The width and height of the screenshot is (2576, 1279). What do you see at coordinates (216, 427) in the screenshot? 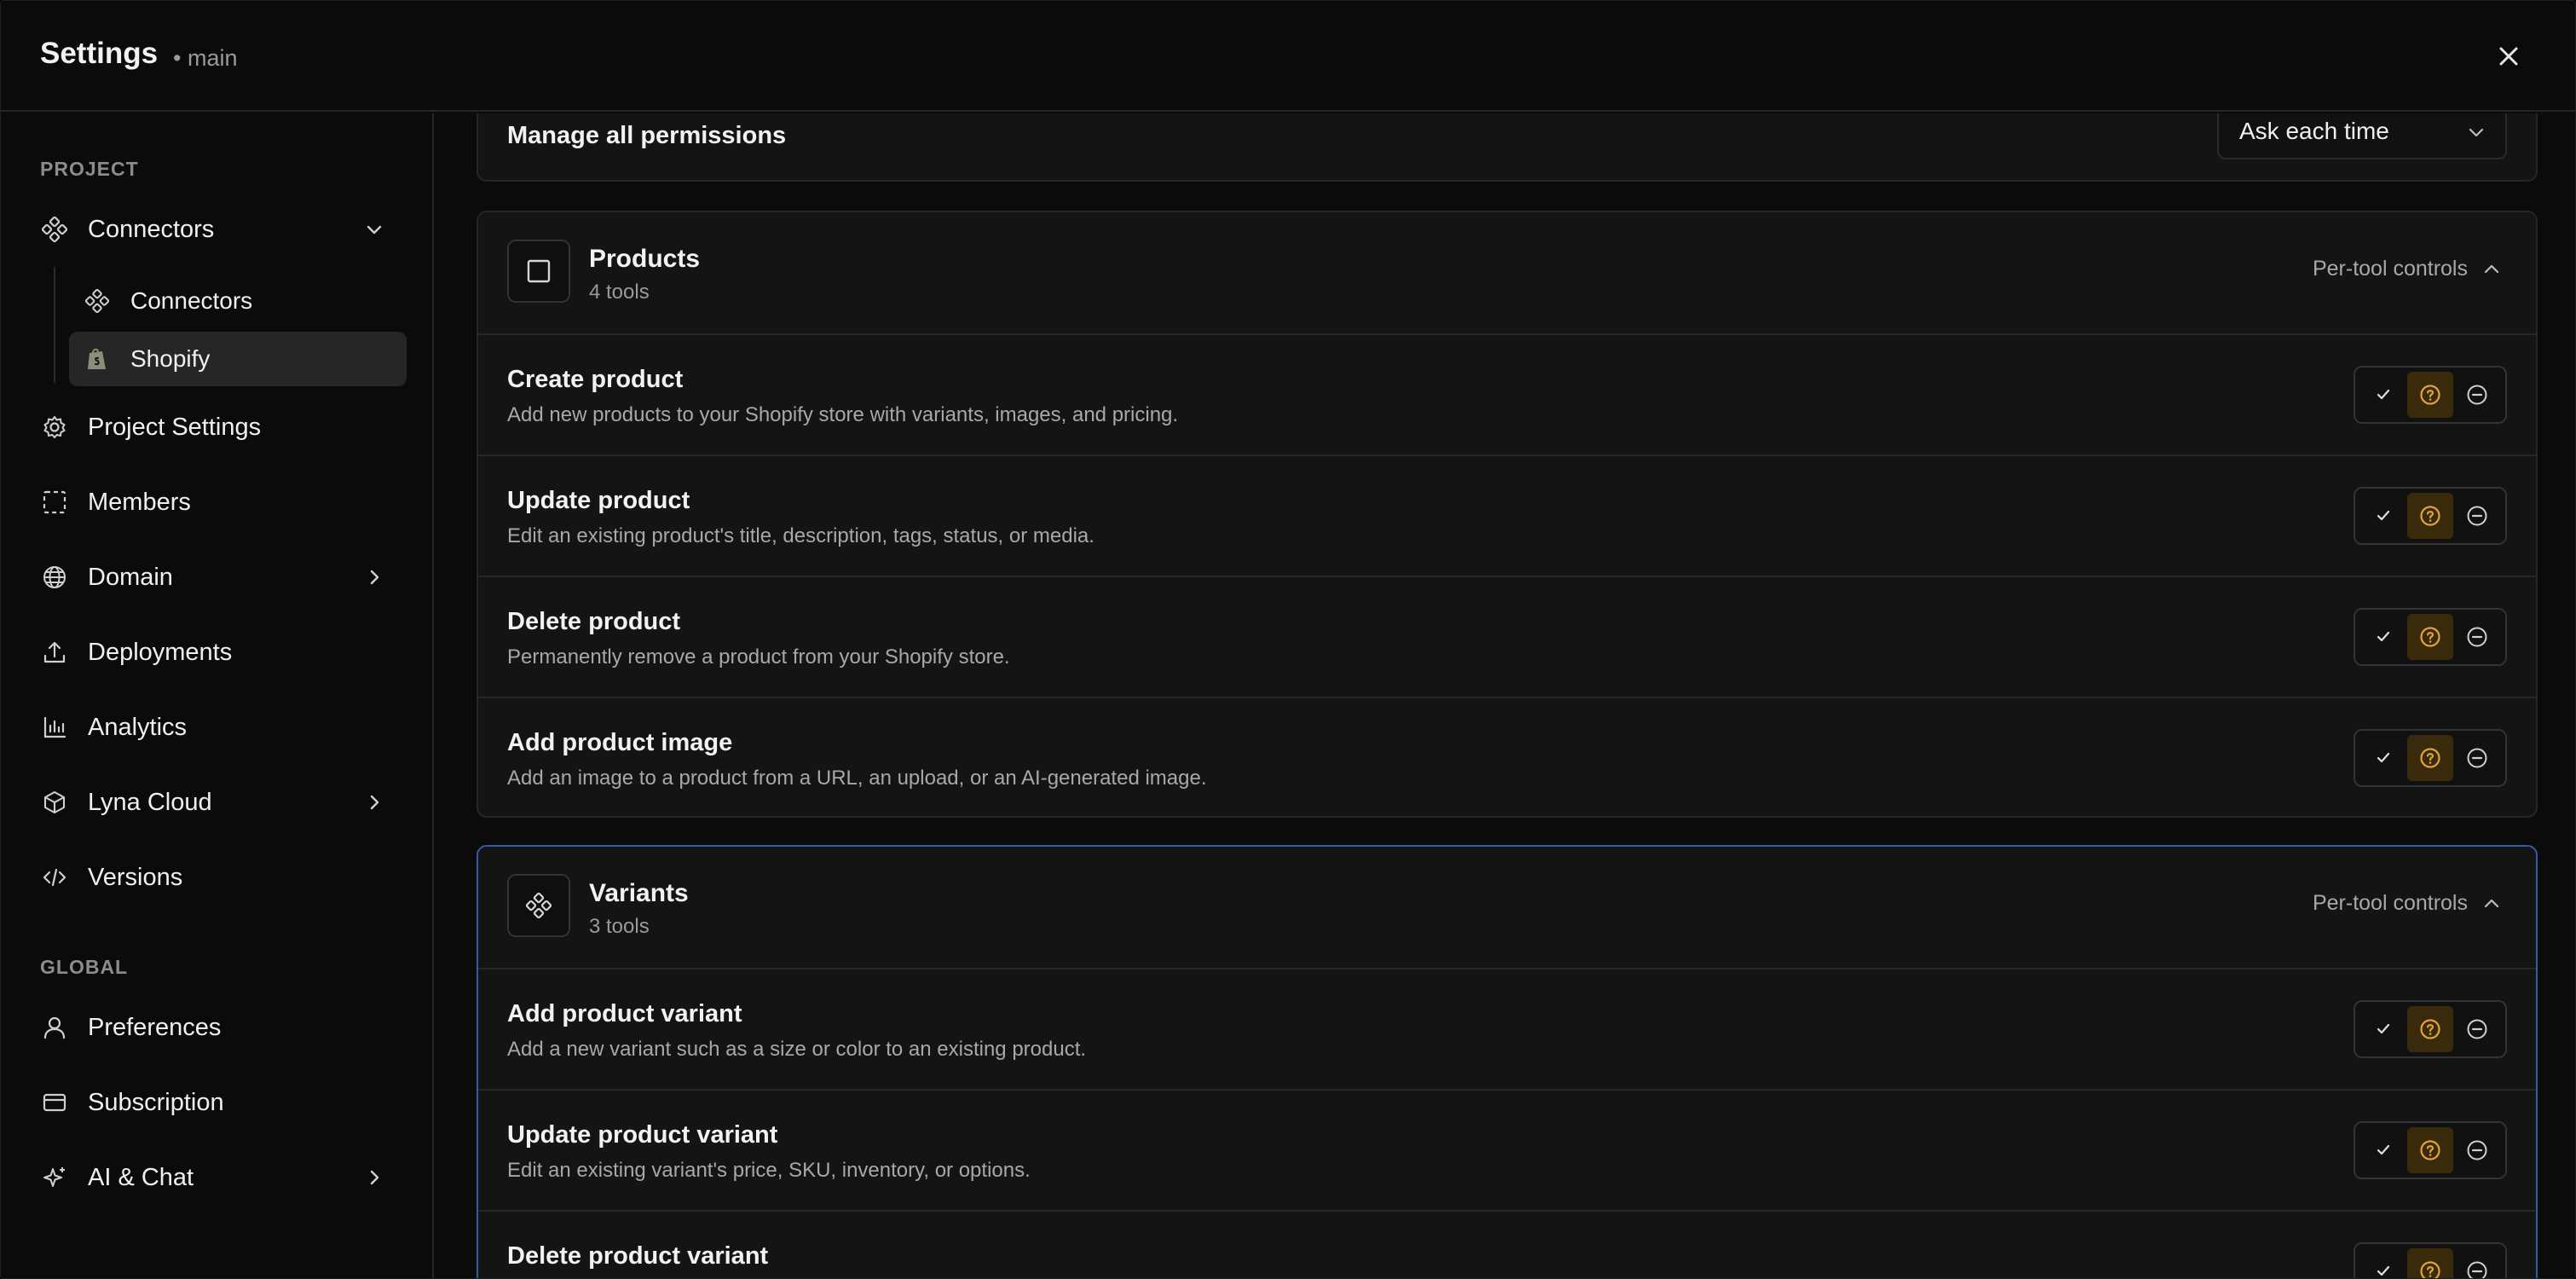
I see `sidebar-item-project-settings: Project Settings` at bounding box center [216, 427].